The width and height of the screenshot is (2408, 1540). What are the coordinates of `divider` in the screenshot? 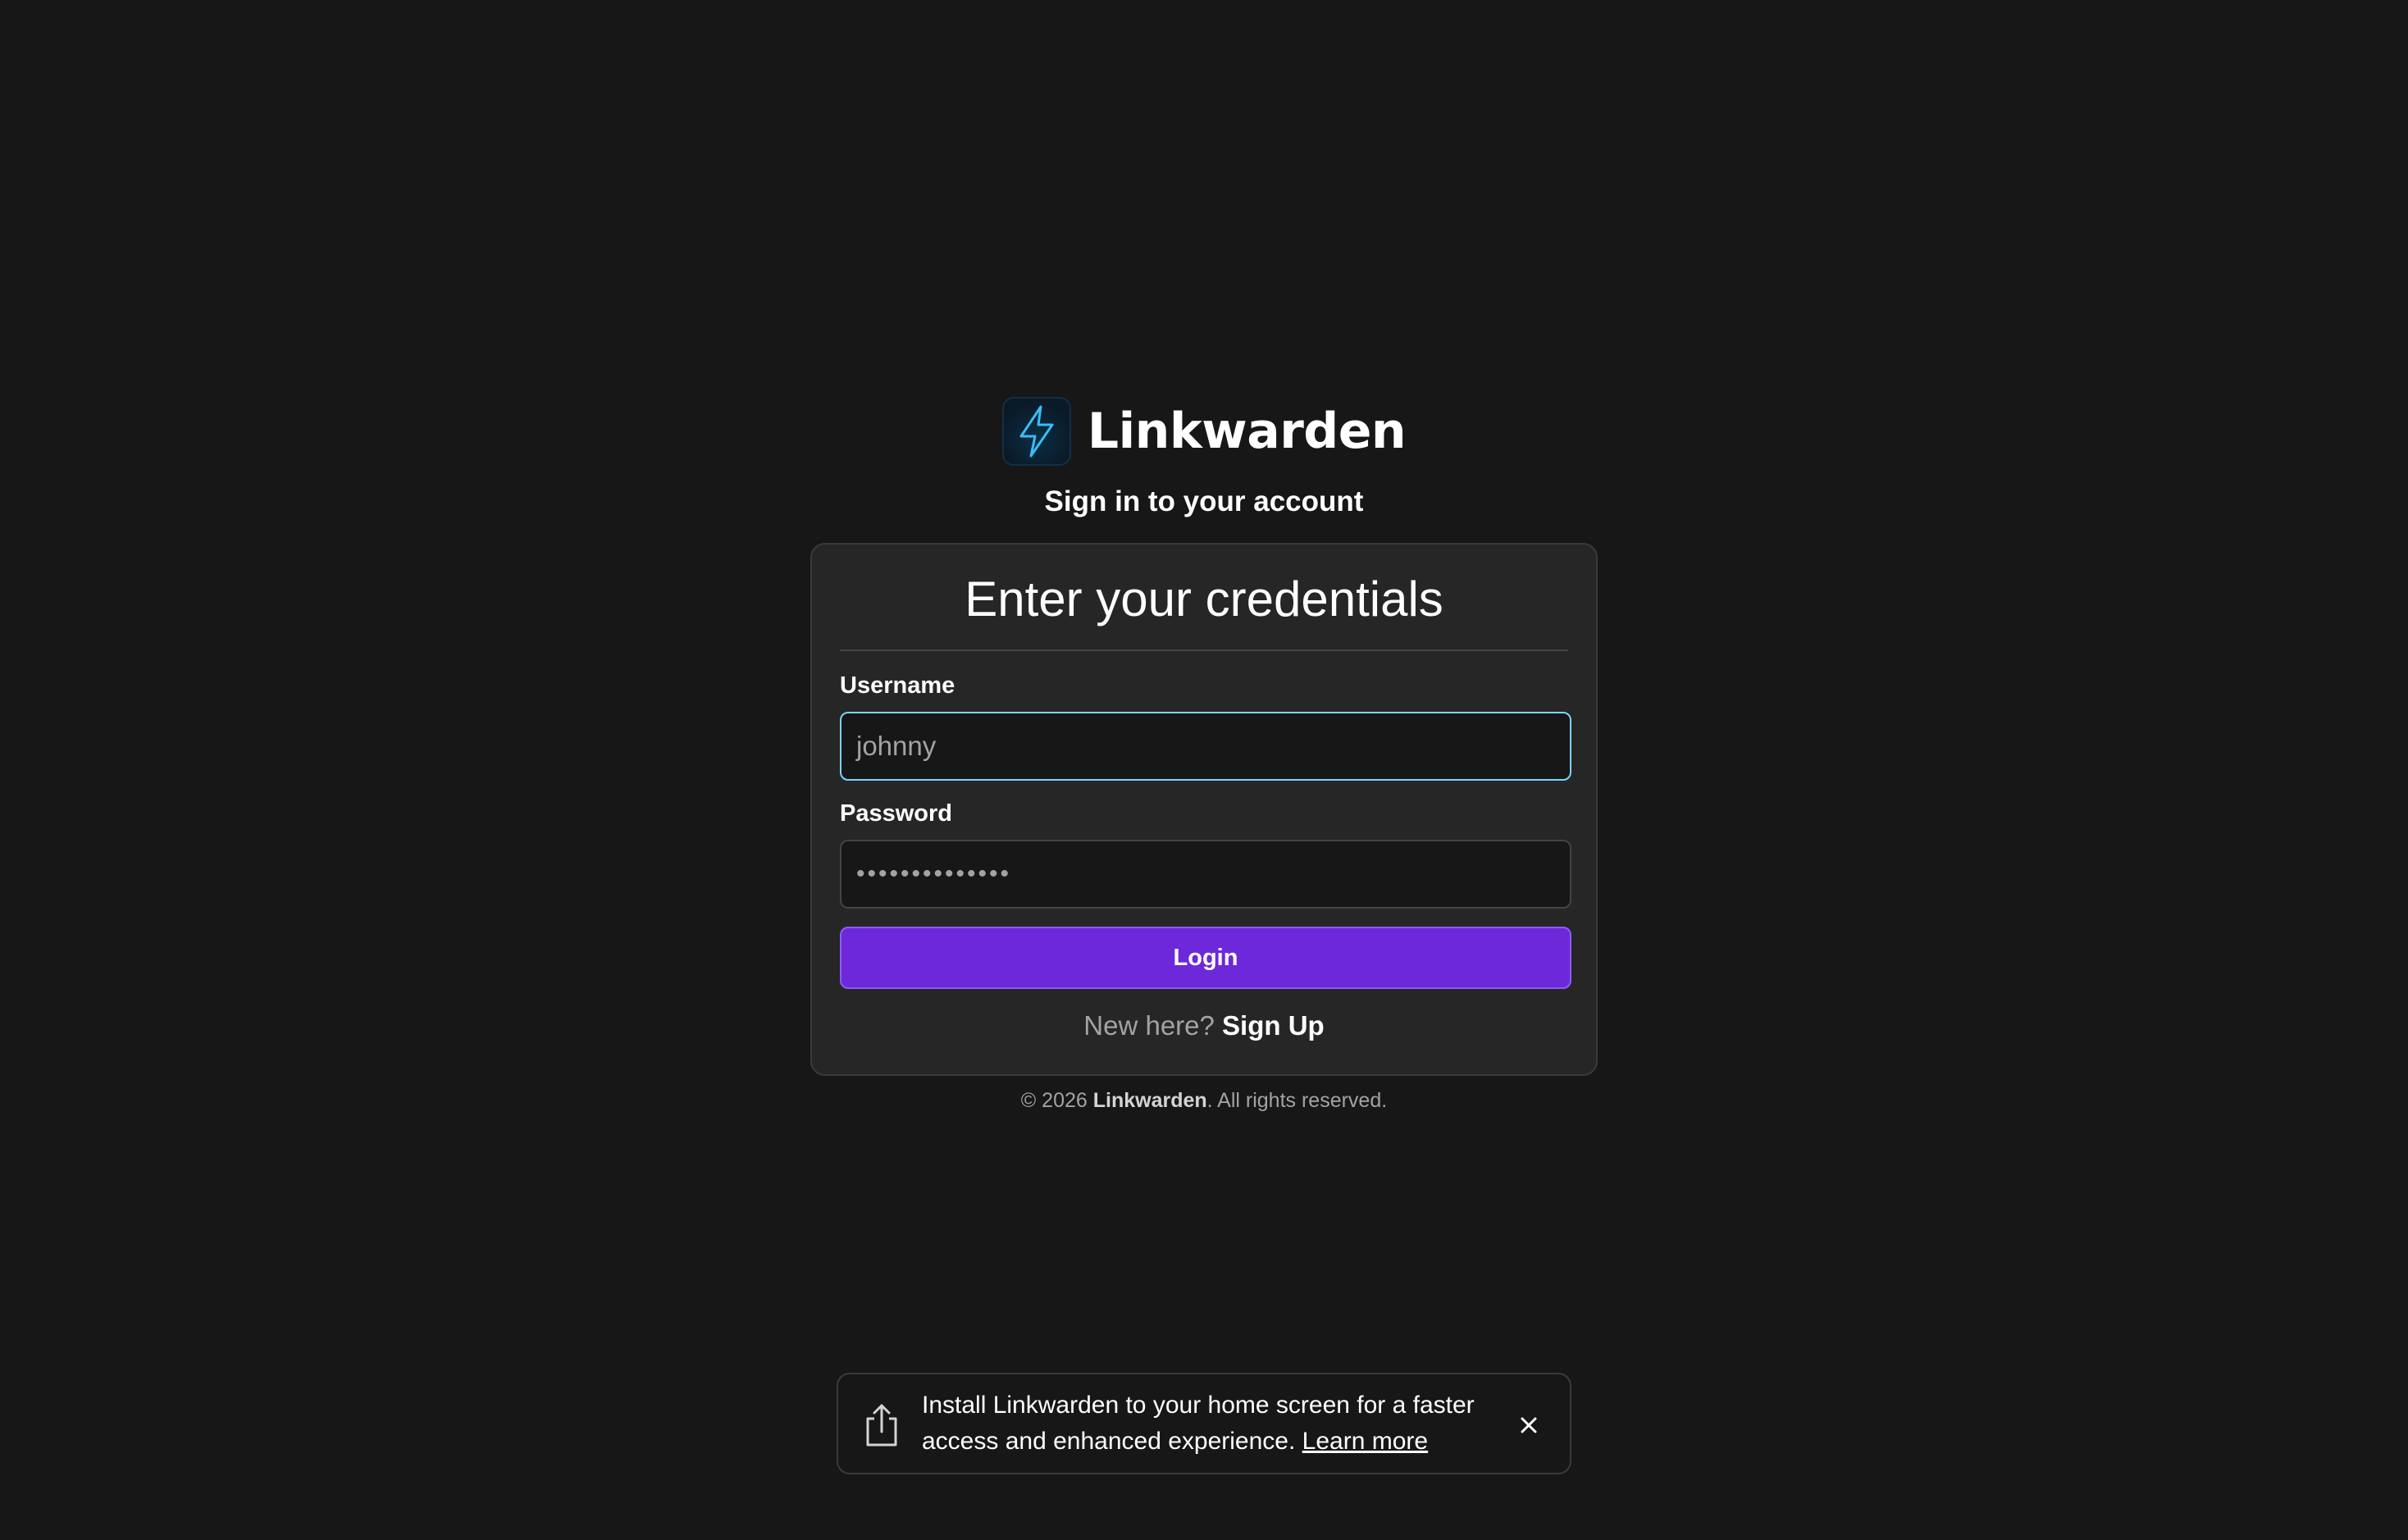 It's located at (1204, 650).